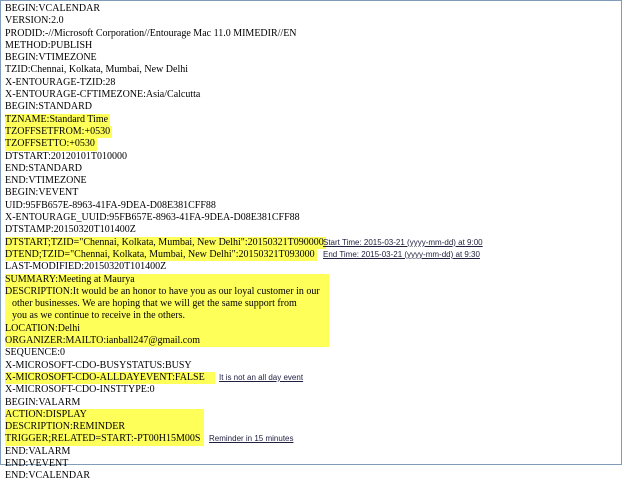 Image resolution: width=624 pixels, height=483 pixels. I want to click on source-line: SEQUENCE:0, so click(167, 353).